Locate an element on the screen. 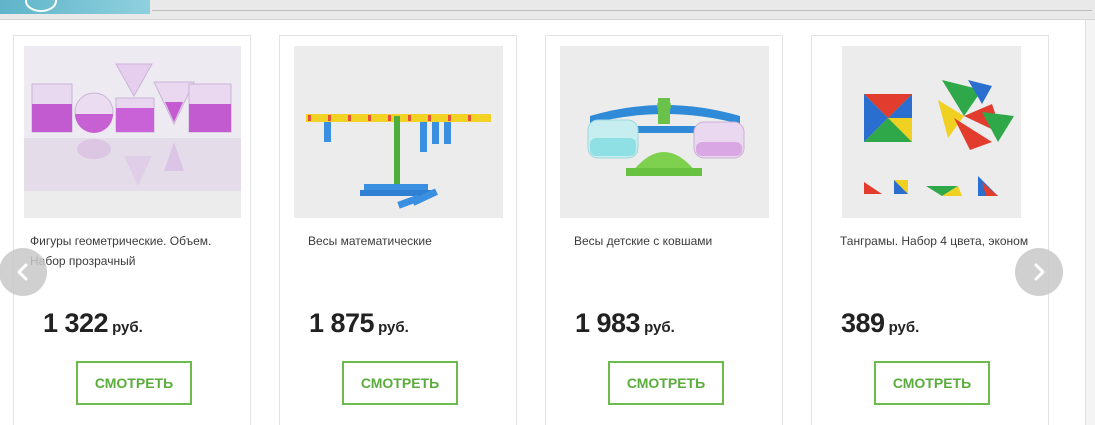 This screenshot has height=425, width=1095. geometric-shapes-image is located at coordinates (132, 132).